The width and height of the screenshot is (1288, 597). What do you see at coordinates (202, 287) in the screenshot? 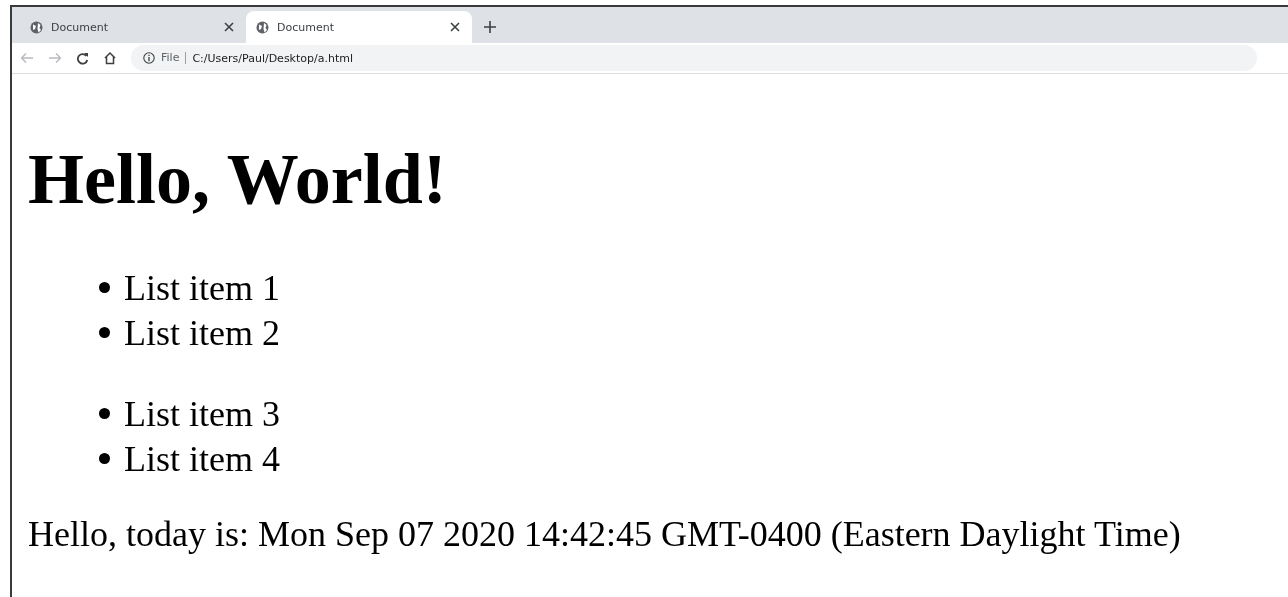
I see `list-item: List item 1` at bounding box center [202, 287].